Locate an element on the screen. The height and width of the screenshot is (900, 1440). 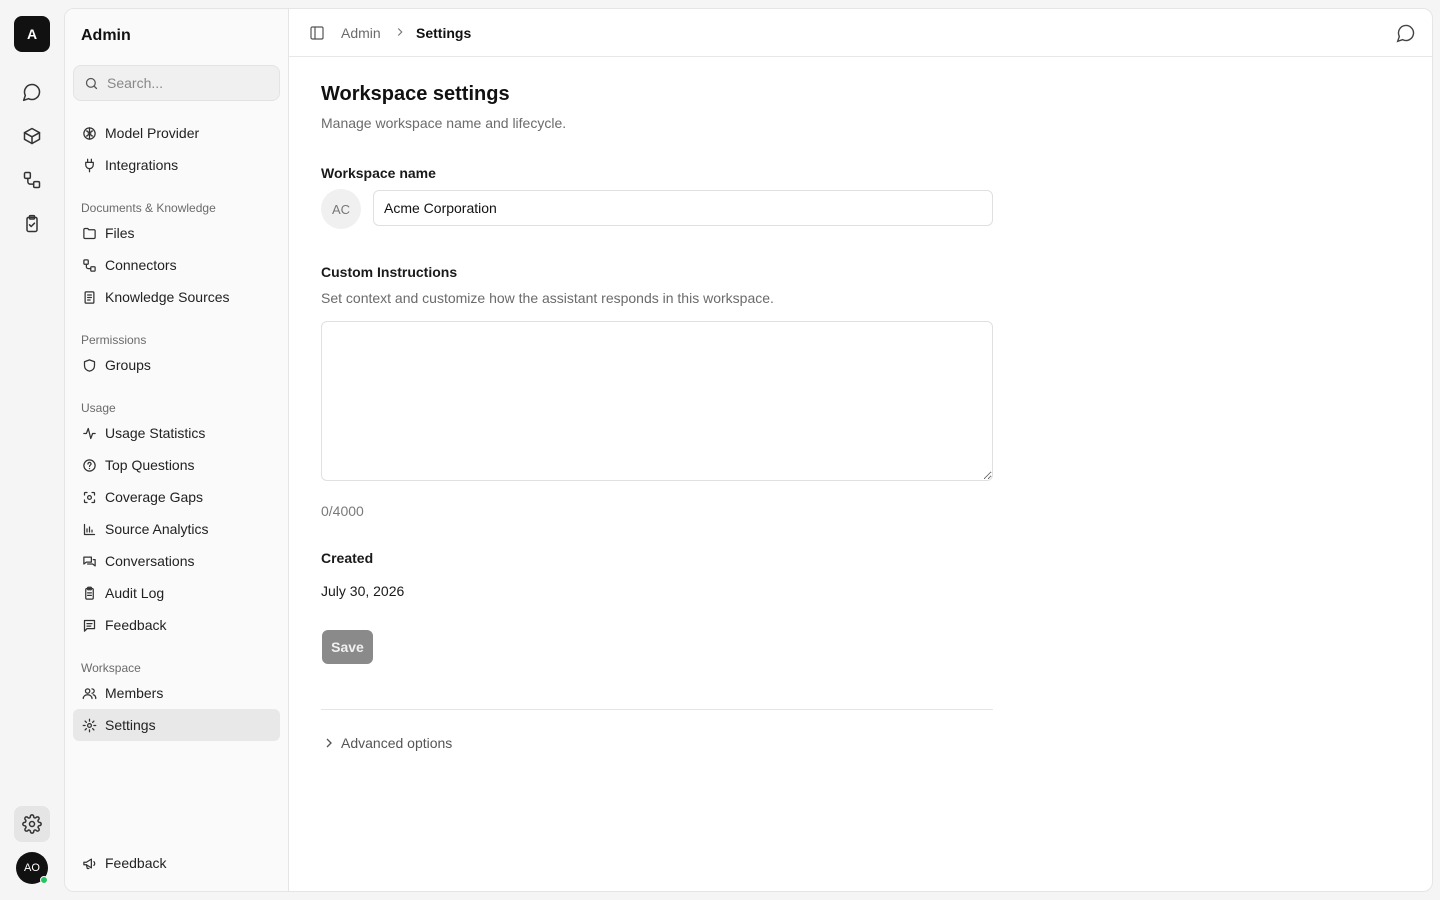
clipboard-icon is located at coordinates (89, 593).